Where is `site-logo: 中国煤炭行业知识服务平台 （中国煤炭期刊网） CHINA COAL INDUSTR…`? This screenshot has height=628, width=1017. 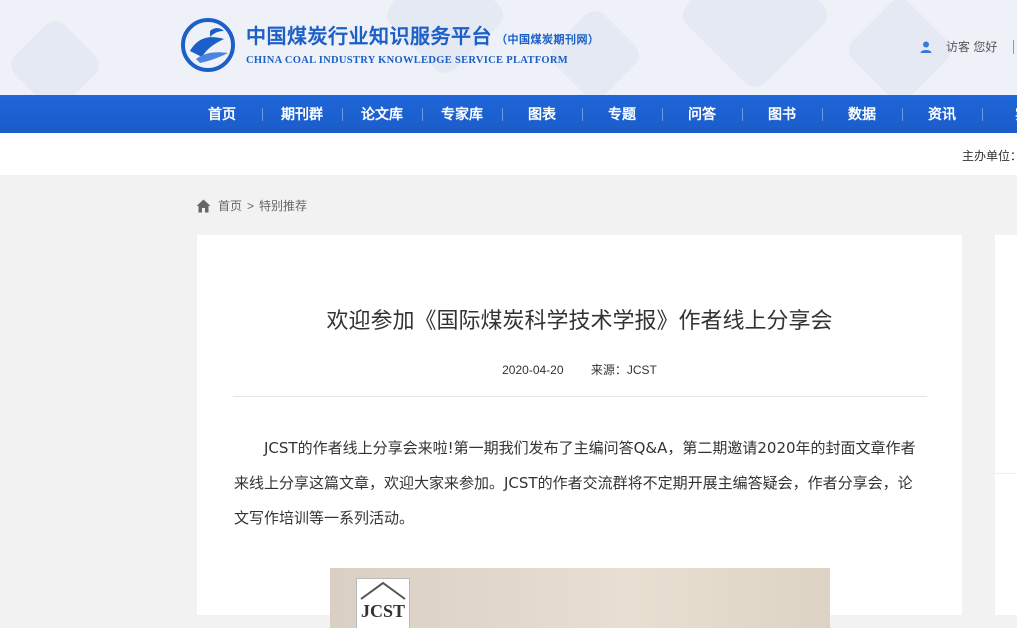 site-logo: 中国煤炭行业知识服务平台 （中国煤炭期刊网） CHINA COAL INDUSTR… is located at coordinates (390, 45).